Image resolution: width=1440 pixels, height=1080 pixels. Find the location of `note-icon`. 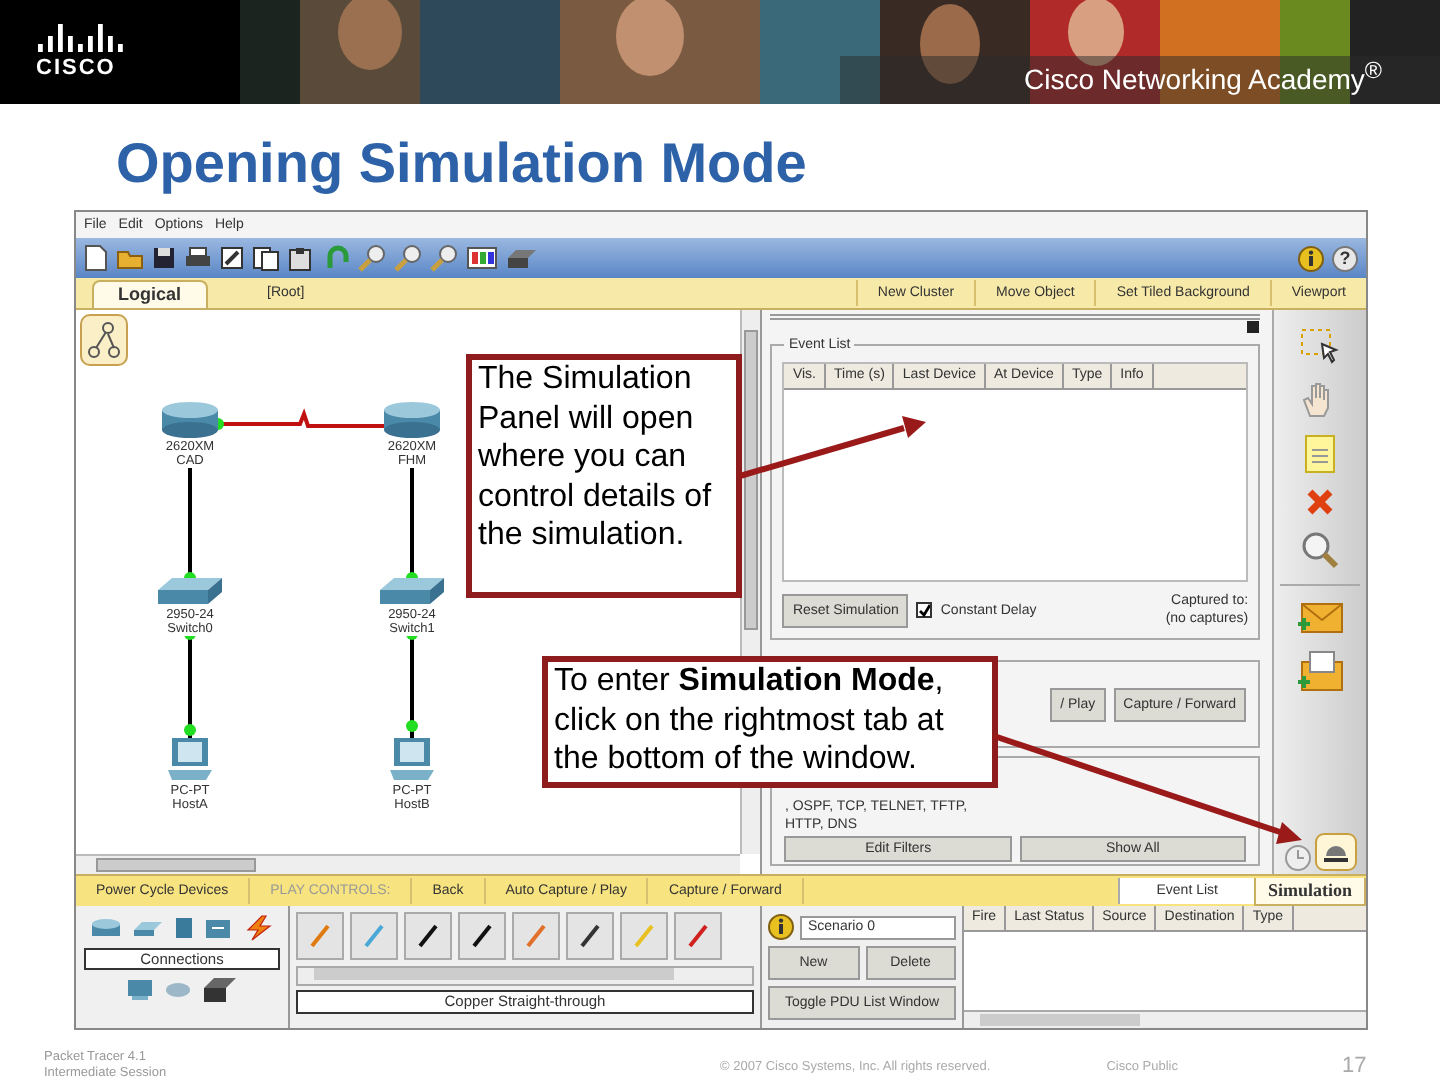

note-icon is located at coordinates (1320, 454).